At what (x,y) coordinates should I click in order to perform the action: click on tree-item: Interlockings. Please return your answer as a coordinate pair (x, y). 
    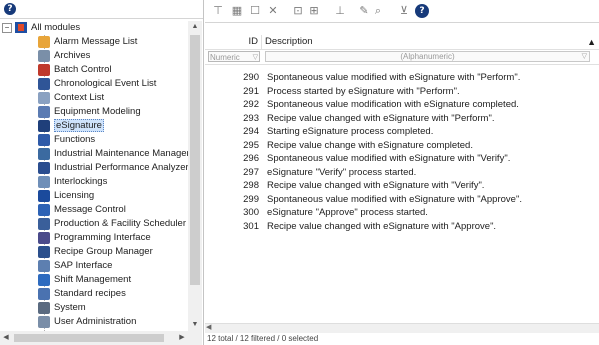
    Looking at the image, I should click on (72, 181).